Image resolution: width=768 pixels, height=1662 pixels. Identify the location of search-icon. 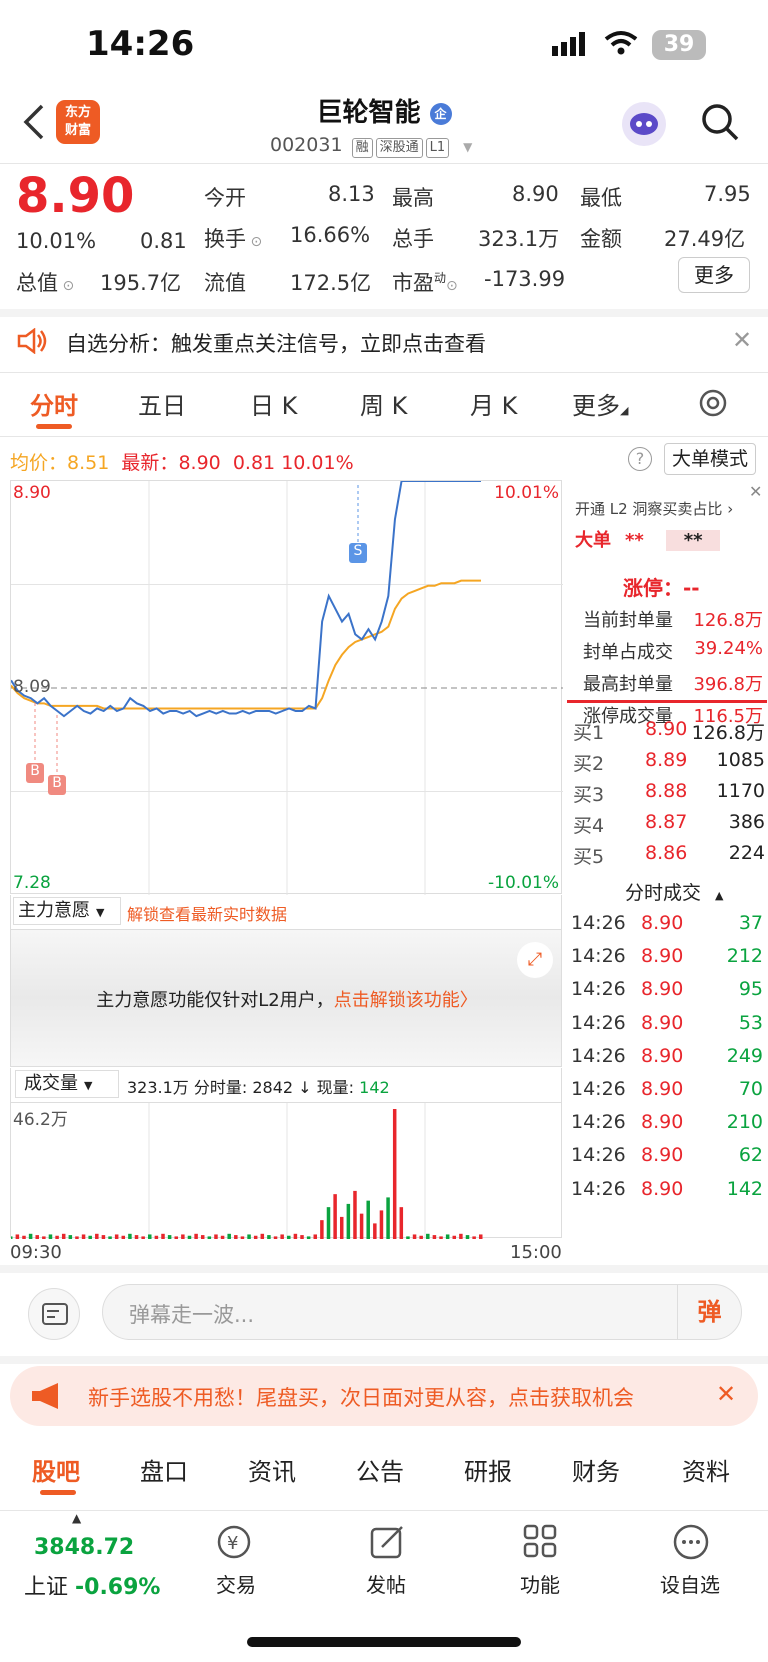
(720, 124).